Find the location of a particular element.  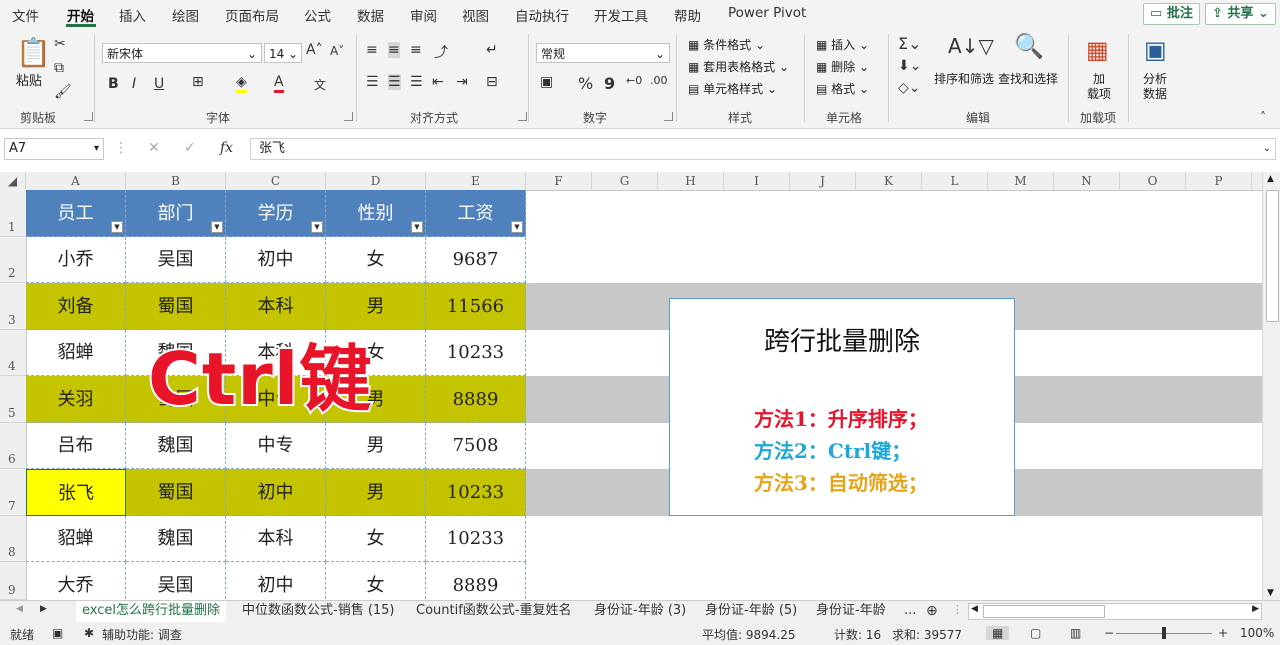

column-header-e: E is located at coordinates (476, 181).